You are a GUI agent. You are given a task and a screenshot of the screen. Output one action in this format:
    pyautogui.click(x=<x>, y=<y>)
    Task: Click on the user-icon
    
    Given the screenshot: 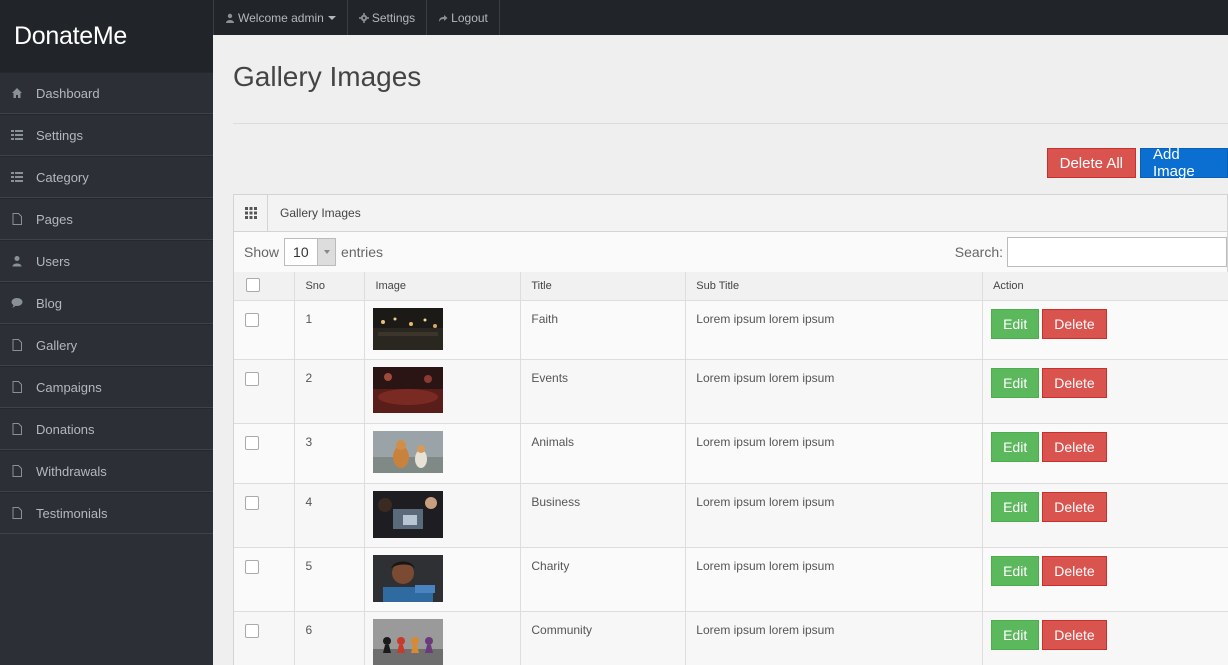 What is the action you would take?
    pyautogui.click(x=230, y=18)
    